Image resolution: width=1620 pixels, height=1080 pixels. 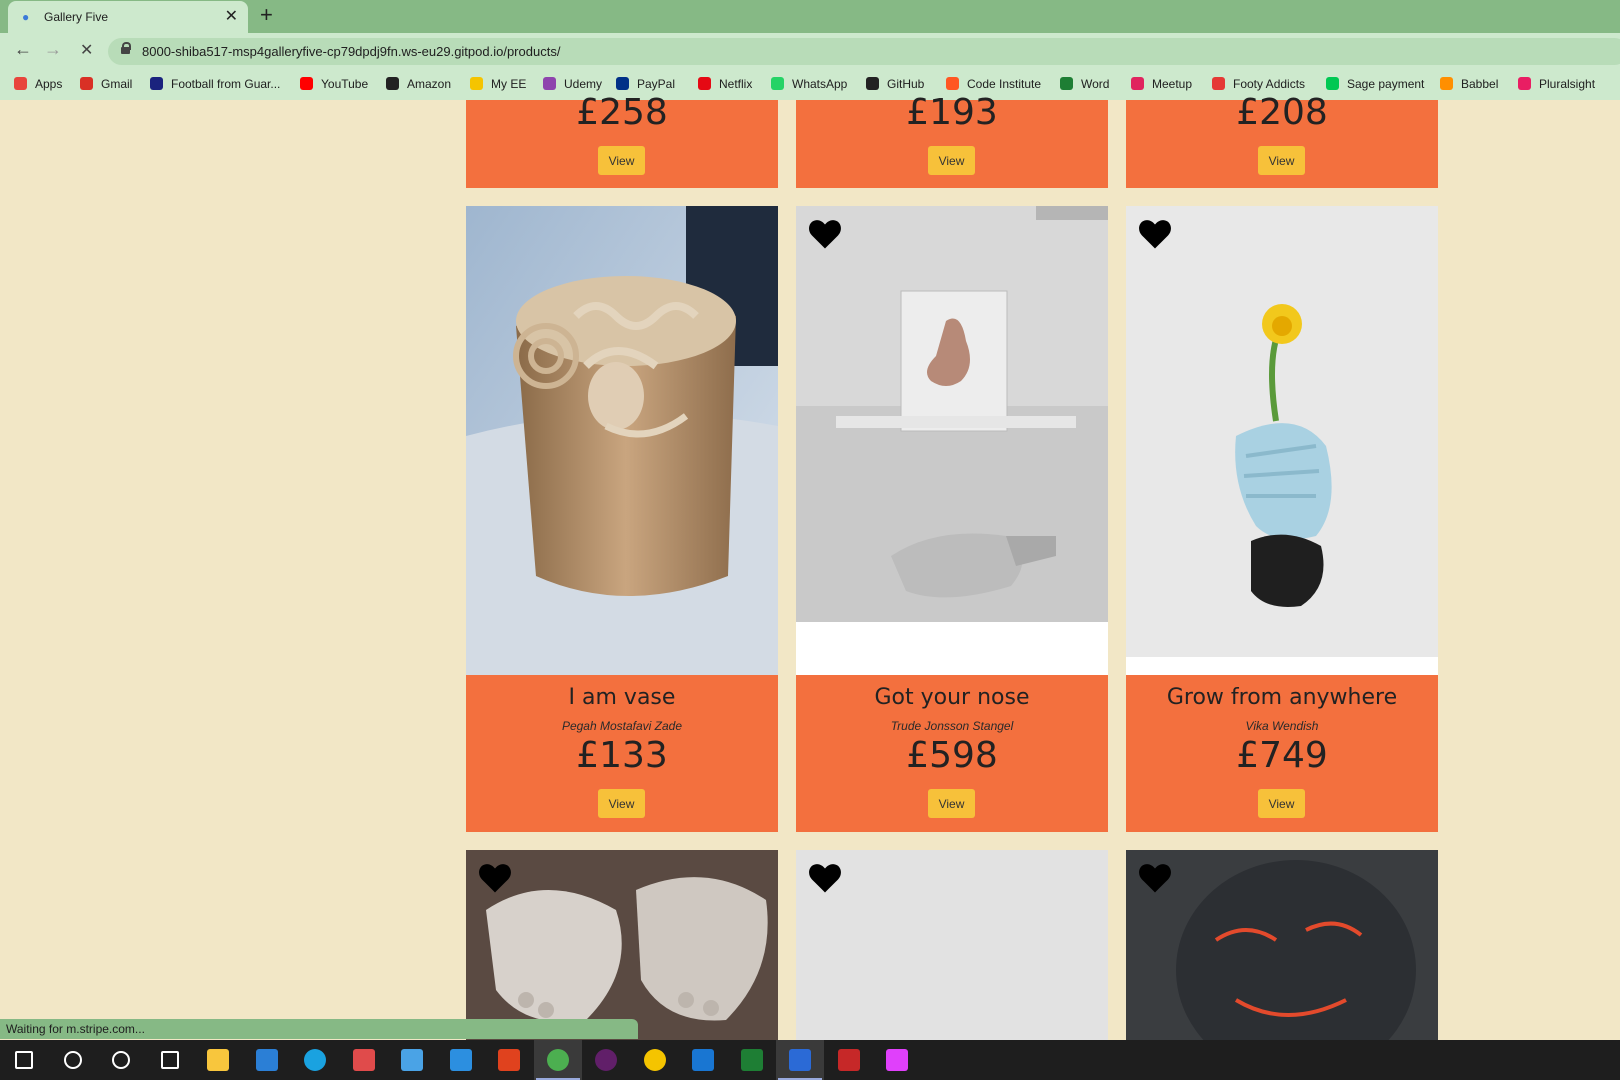 What do you see at coordinates (952, 440) in the screenshot?
I see `product-image-nose` at bounding box center [952, 440].